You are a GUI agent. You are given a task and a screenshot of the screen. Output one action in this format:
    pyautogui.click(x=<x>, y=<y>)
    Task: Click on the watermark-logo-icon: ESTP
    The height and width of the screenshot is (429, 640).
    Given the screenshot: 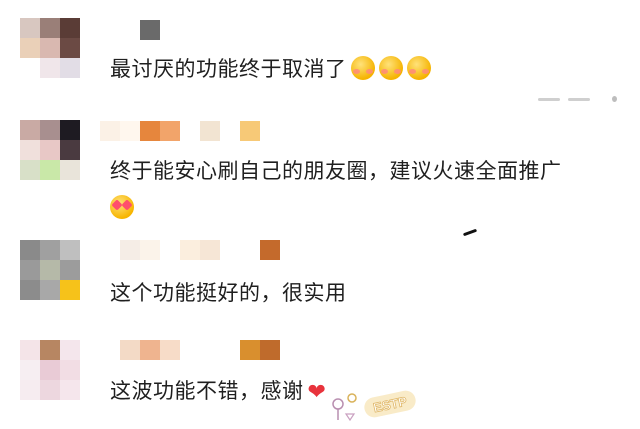 What is the action you would take?
    pyautogui.click(x=374, y=406)
    